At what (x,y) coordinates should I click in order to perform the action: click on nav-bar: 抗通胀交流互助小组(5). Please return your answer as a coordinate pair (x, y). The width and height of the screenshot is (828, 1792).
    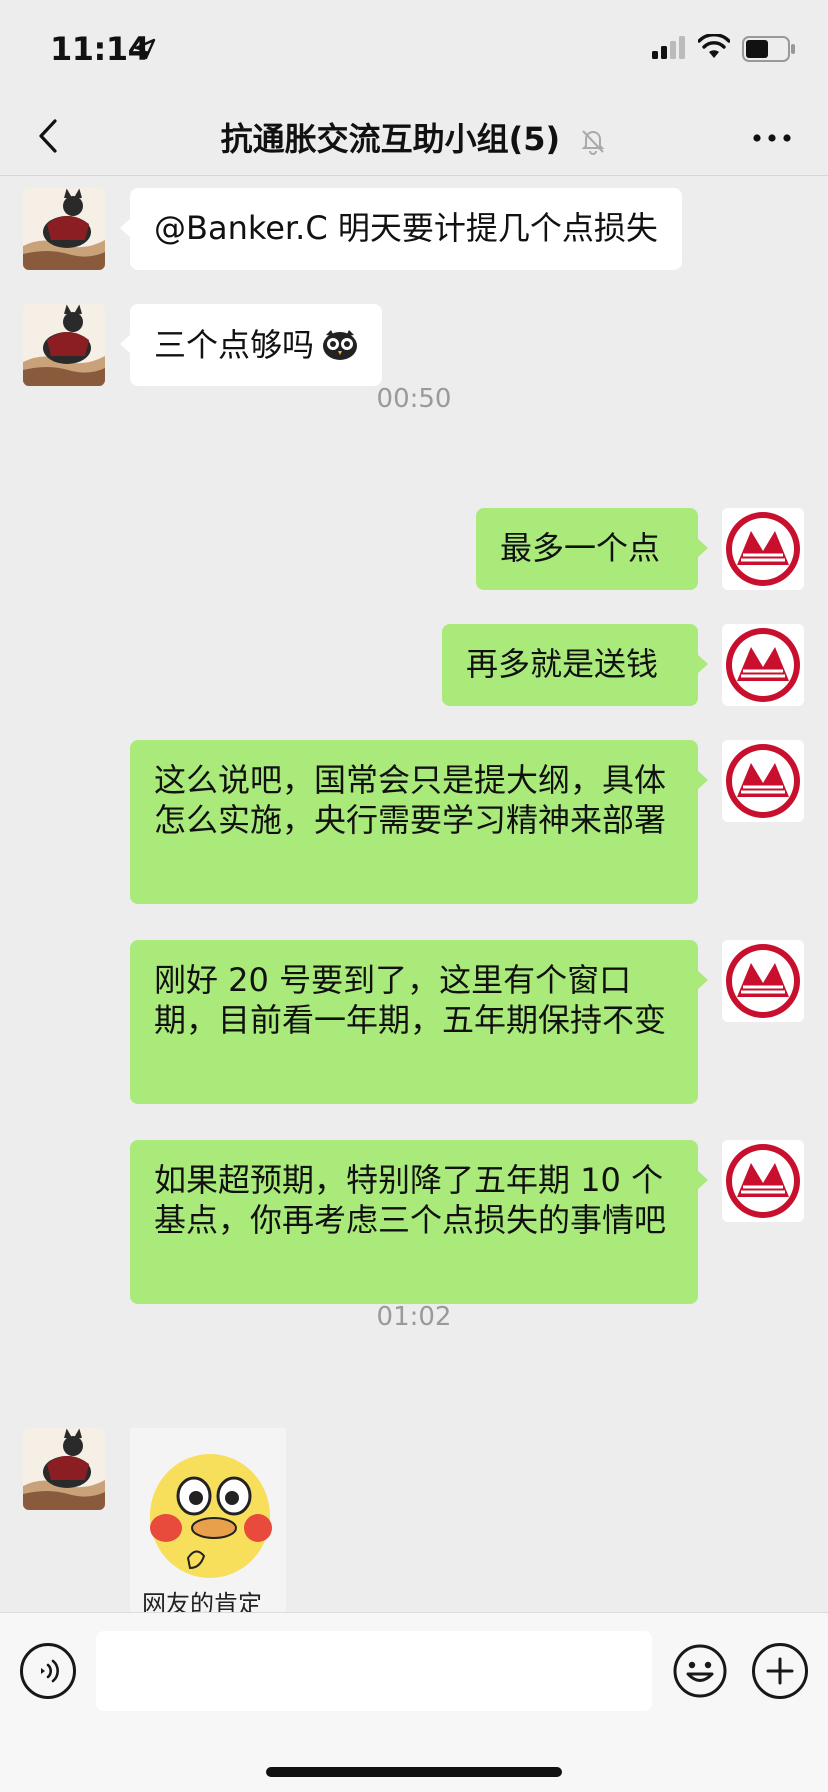
    Looking at the image, I should click on (414, 136).